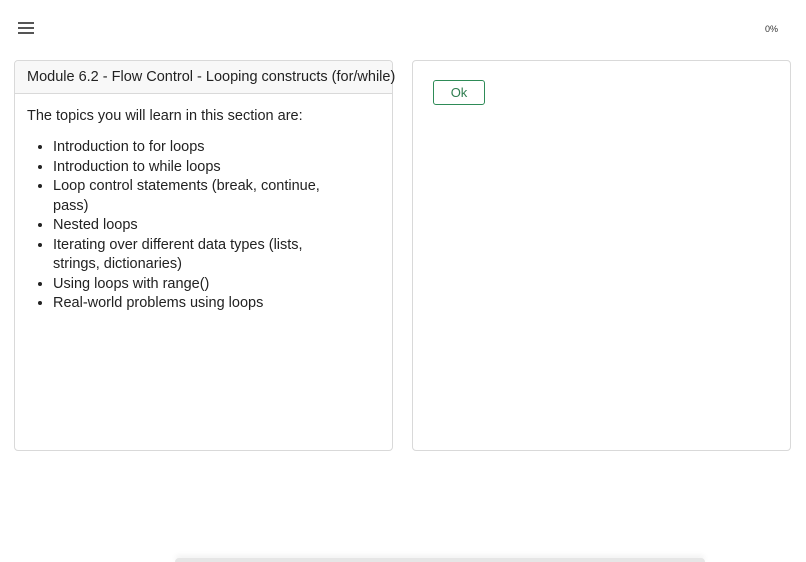 This screenshot has width=806, height=562. What do you see at coordinates (771, 29) in the screenshot?
I see `progress-percentage: 0%` at bounding box center [771, 29].